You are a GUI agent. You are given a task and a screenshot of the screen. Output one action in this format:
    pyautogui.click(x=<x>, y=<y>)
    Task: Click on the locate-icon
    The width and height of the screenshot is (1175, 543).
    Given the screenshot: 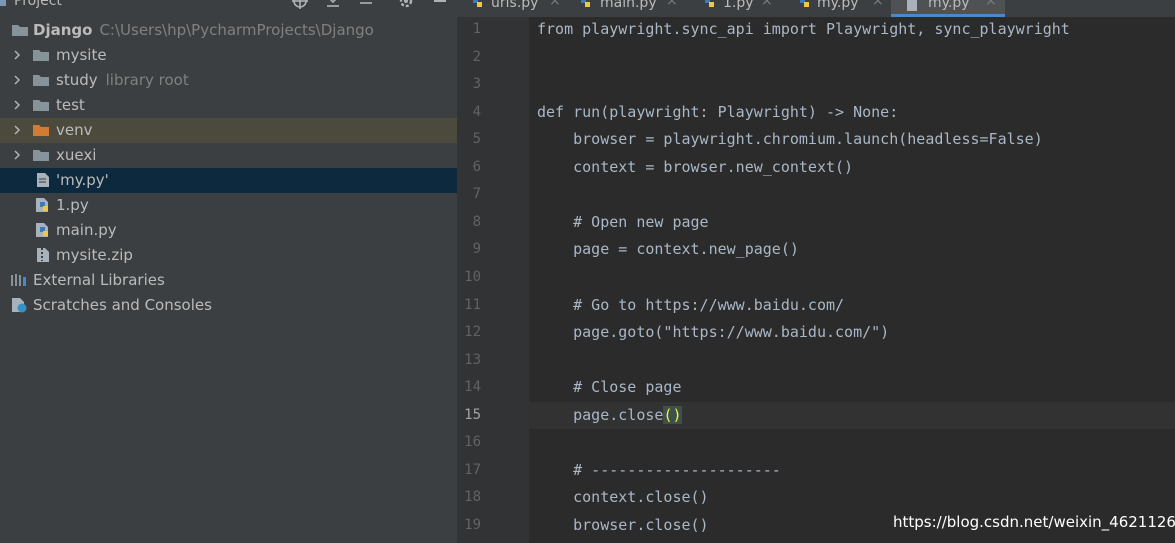 What is the action you would take?
    pyautogui.click(x=300, y=4)
    